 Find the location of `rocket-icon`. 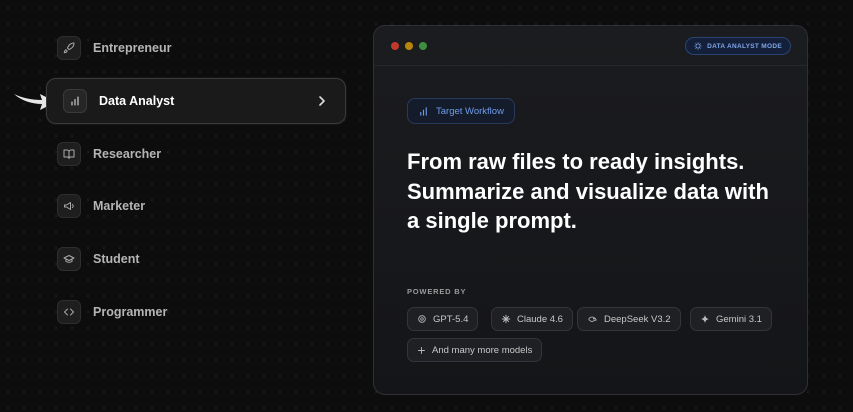

rocket-icon is located at coordinates (69, 48).